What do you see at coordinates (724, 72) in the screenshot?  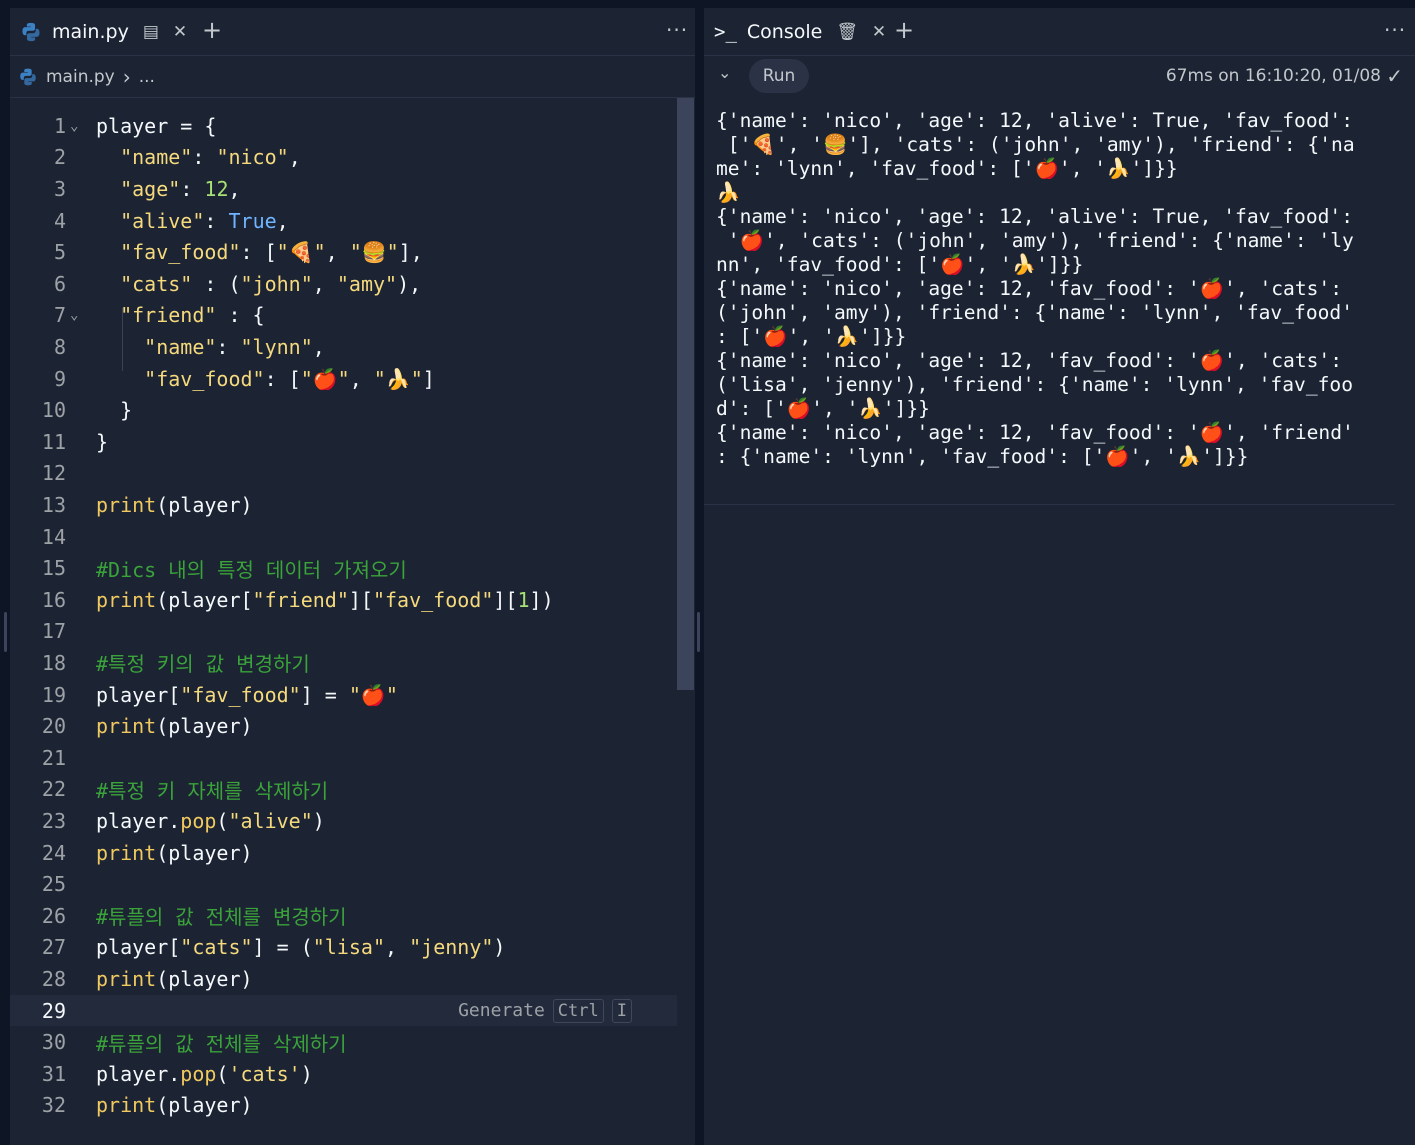 I see `chevron-down-icon: ⌄` at bounding box center [724, 72].